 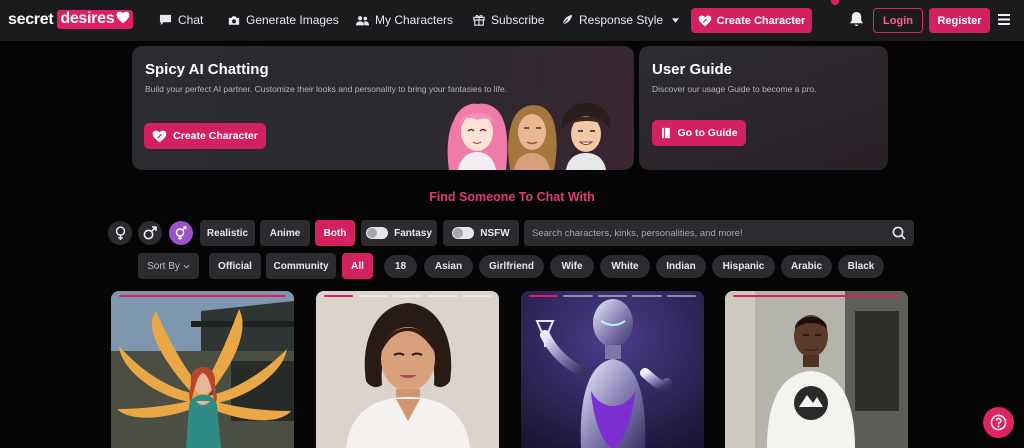 I want to click on logo: secret desires, so click(x=71, y=19).